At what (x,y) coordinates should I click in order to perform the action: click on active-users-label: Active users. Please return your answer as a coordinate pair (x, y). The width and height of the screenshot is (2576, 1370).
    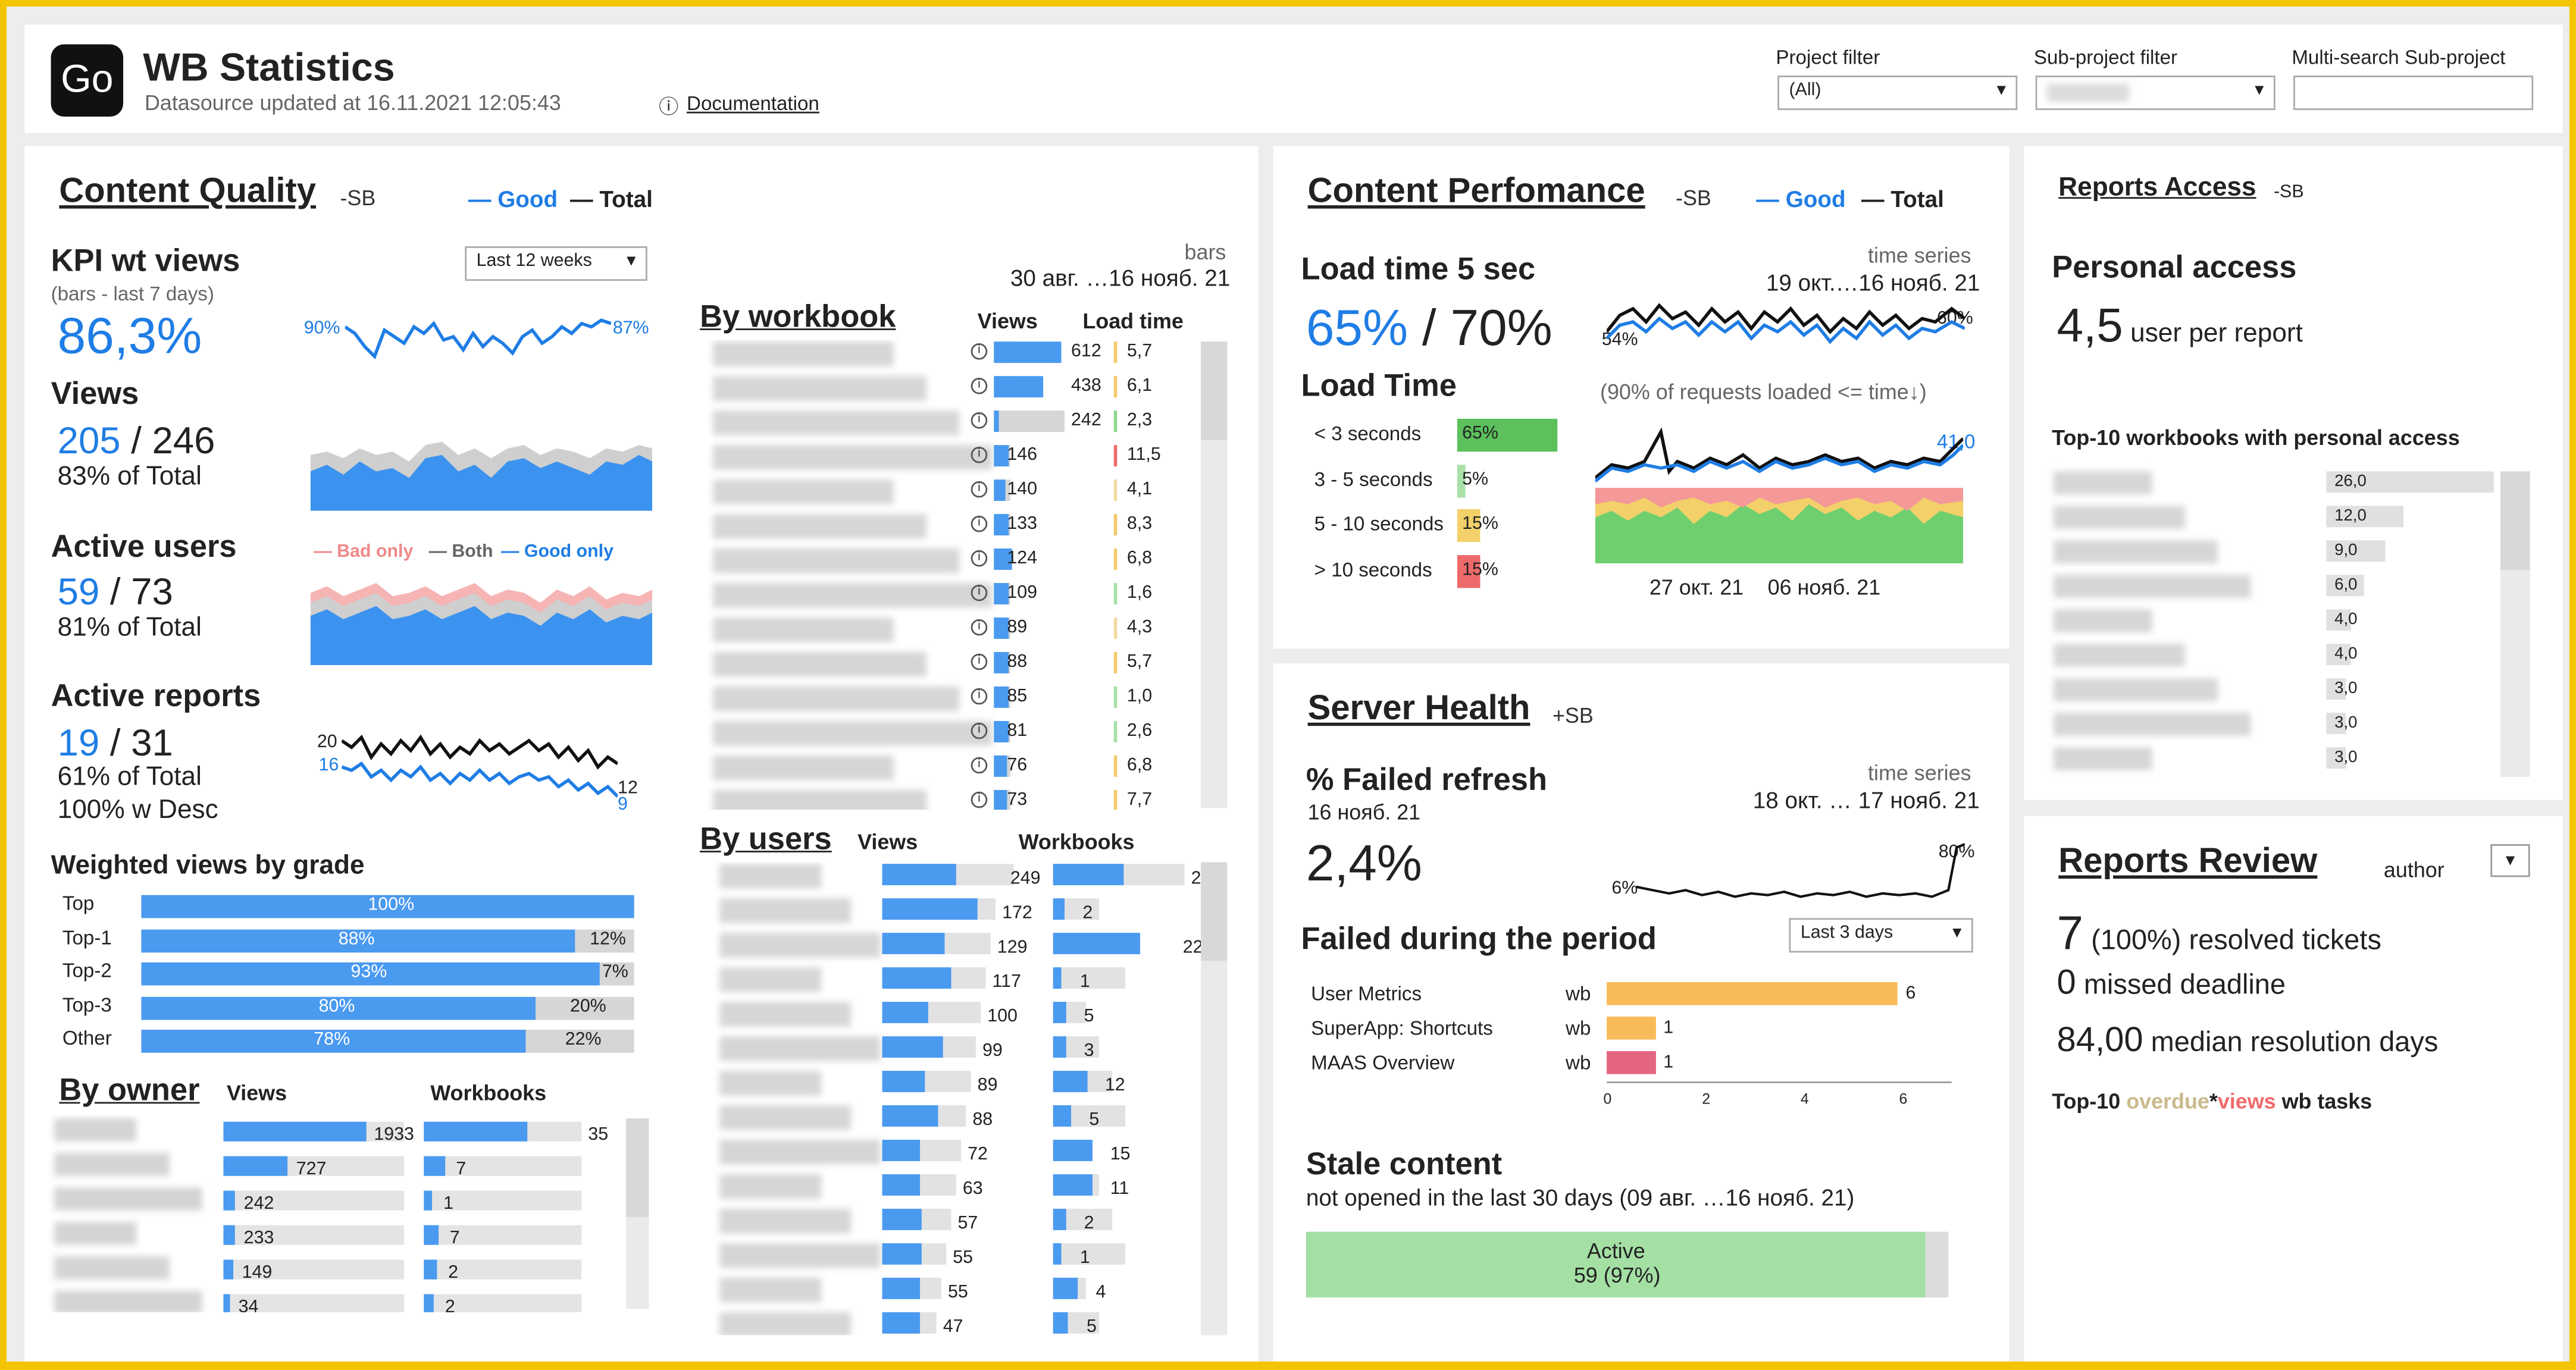
    Looking at the image, I should click on (144, 547).